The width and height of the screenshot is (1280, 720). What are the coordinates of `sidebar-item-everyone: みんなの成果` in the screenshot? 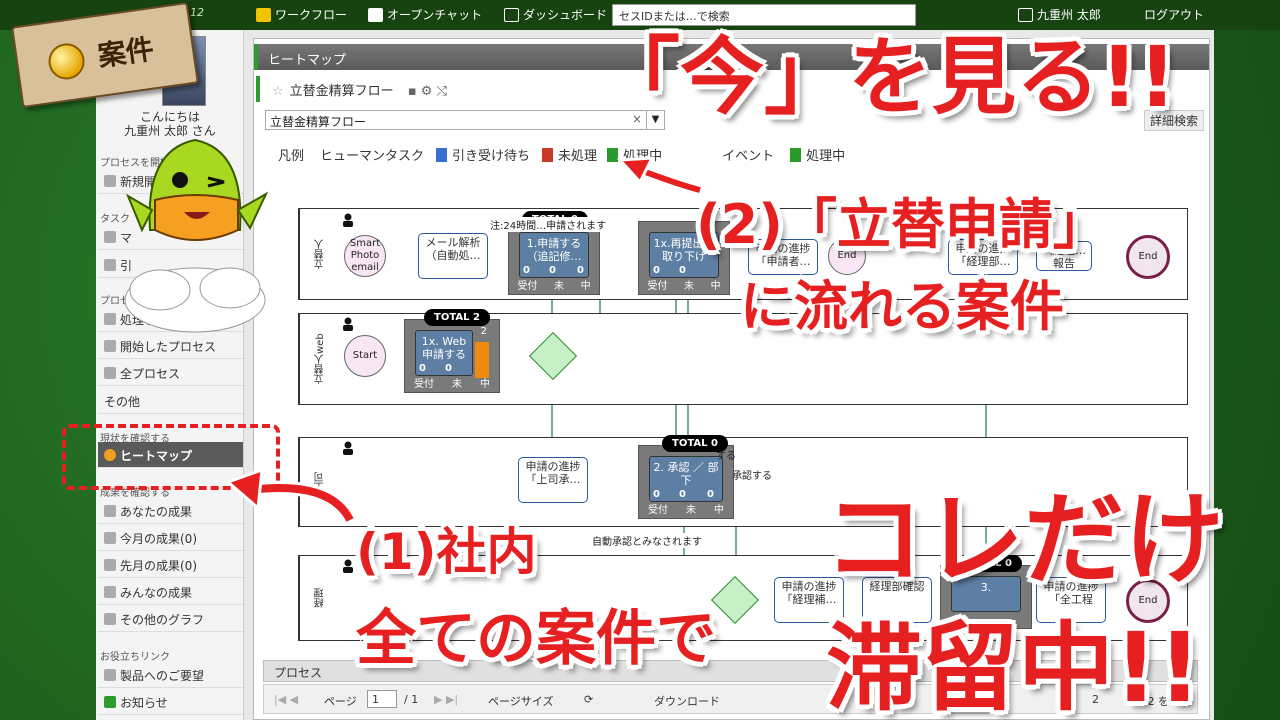 It's located at (170, 592).